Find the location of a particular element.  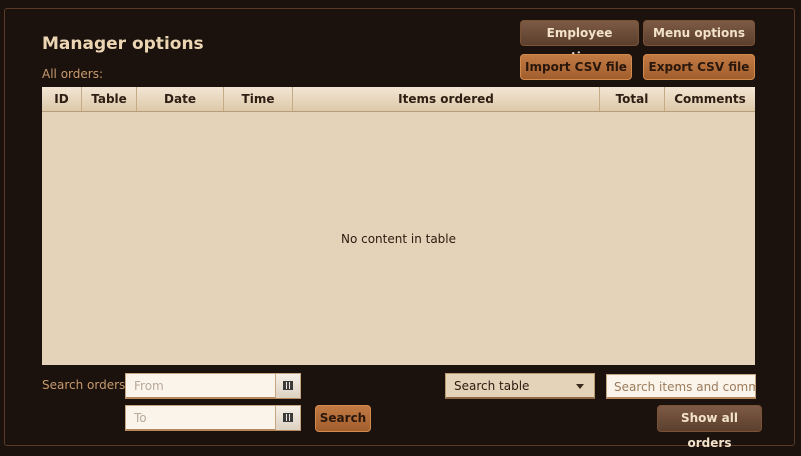

to-date-input: To is located at coordinates (140, 418).